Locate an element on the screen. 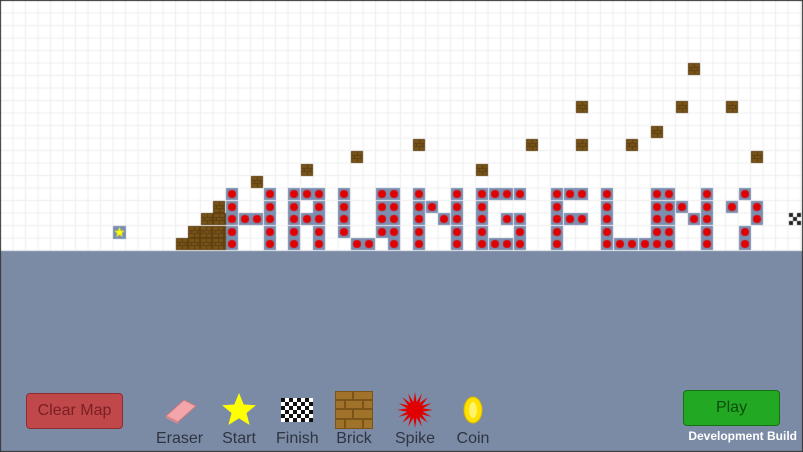  checkered-flag-icon is located at coordinates (297, 410).